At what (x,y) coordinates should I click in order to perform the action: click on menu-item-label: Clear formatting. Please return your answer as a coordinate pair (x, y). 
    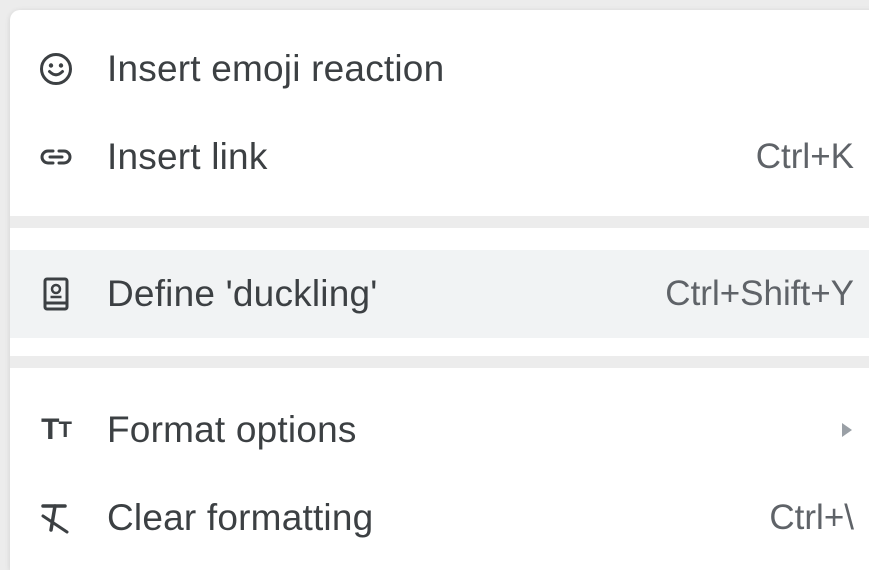
    Looking at the image, I should click on (240, 517).